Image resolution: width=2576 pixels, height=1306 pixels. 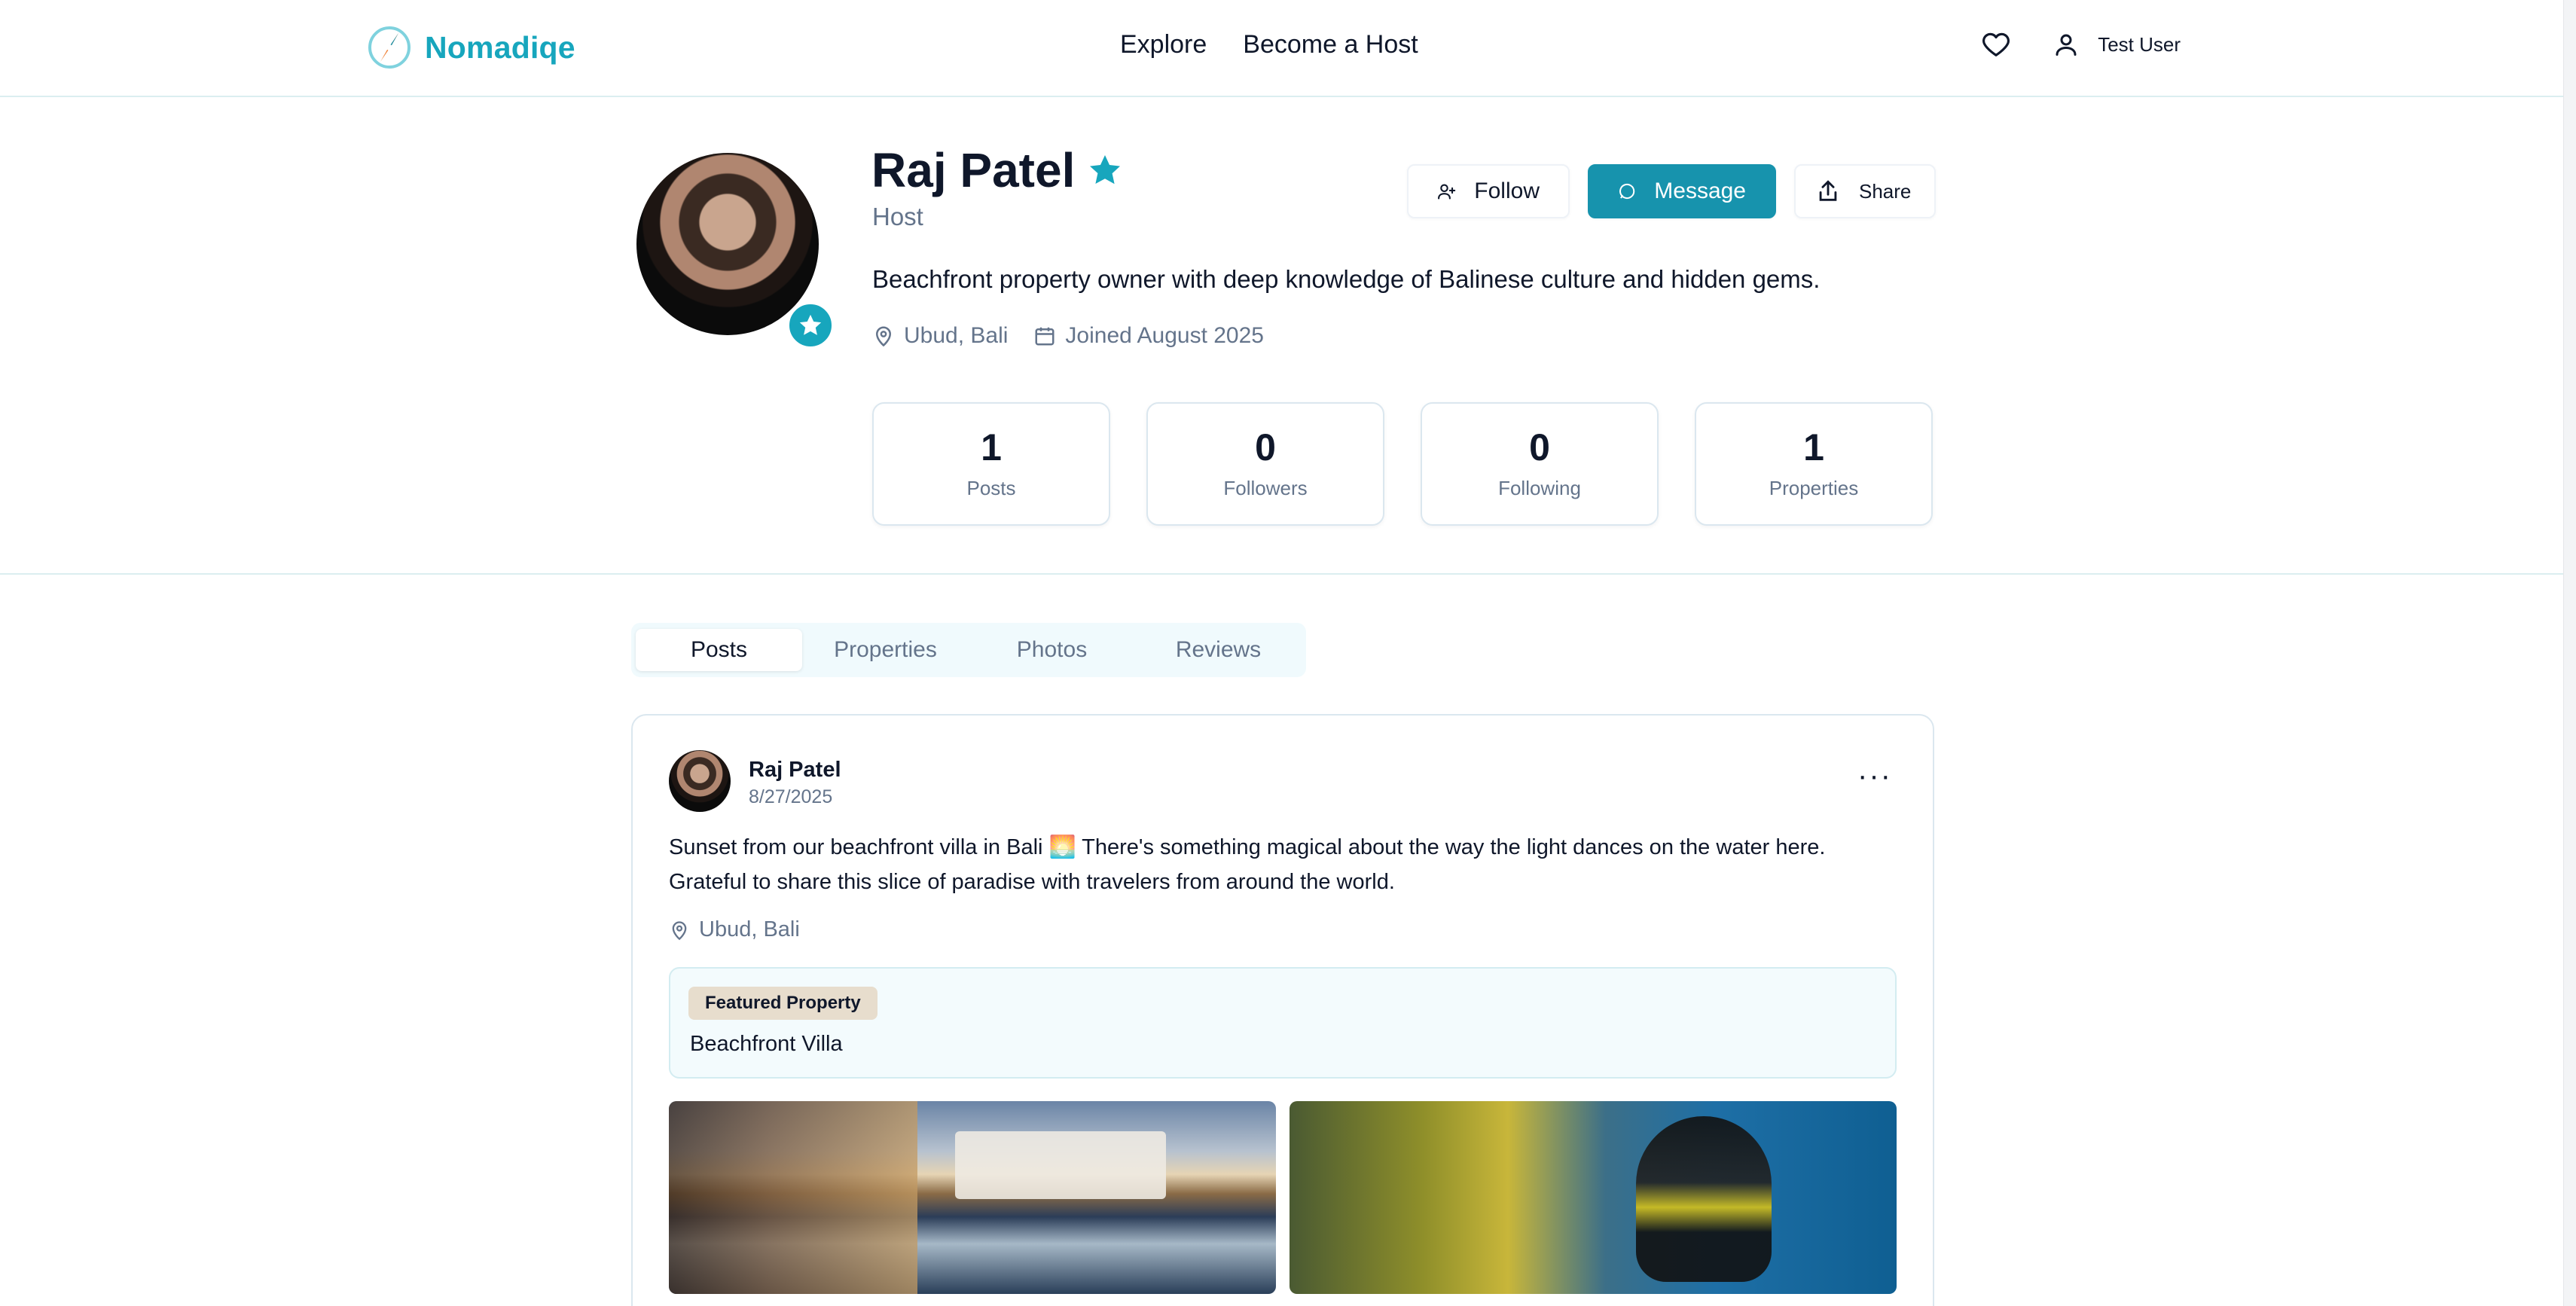 I want to click on tab-posts: Posts, so click(x=719, y=650).